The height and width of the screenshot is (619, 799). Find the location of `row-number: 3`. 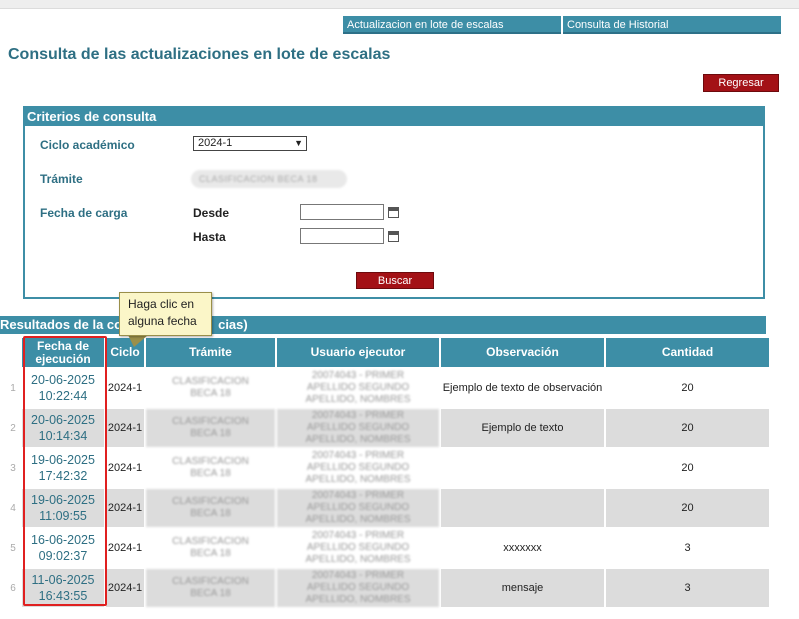

row-number: 3 is located at coordinates (13, 468).